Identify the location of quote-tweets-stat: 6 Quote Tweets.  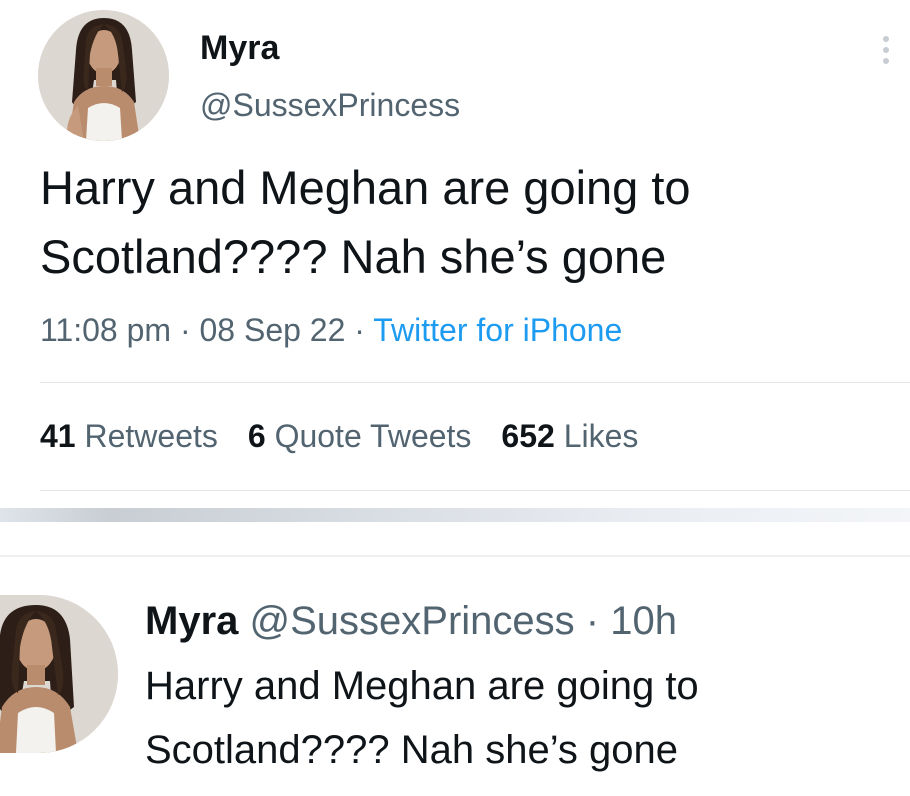
(360, 436).